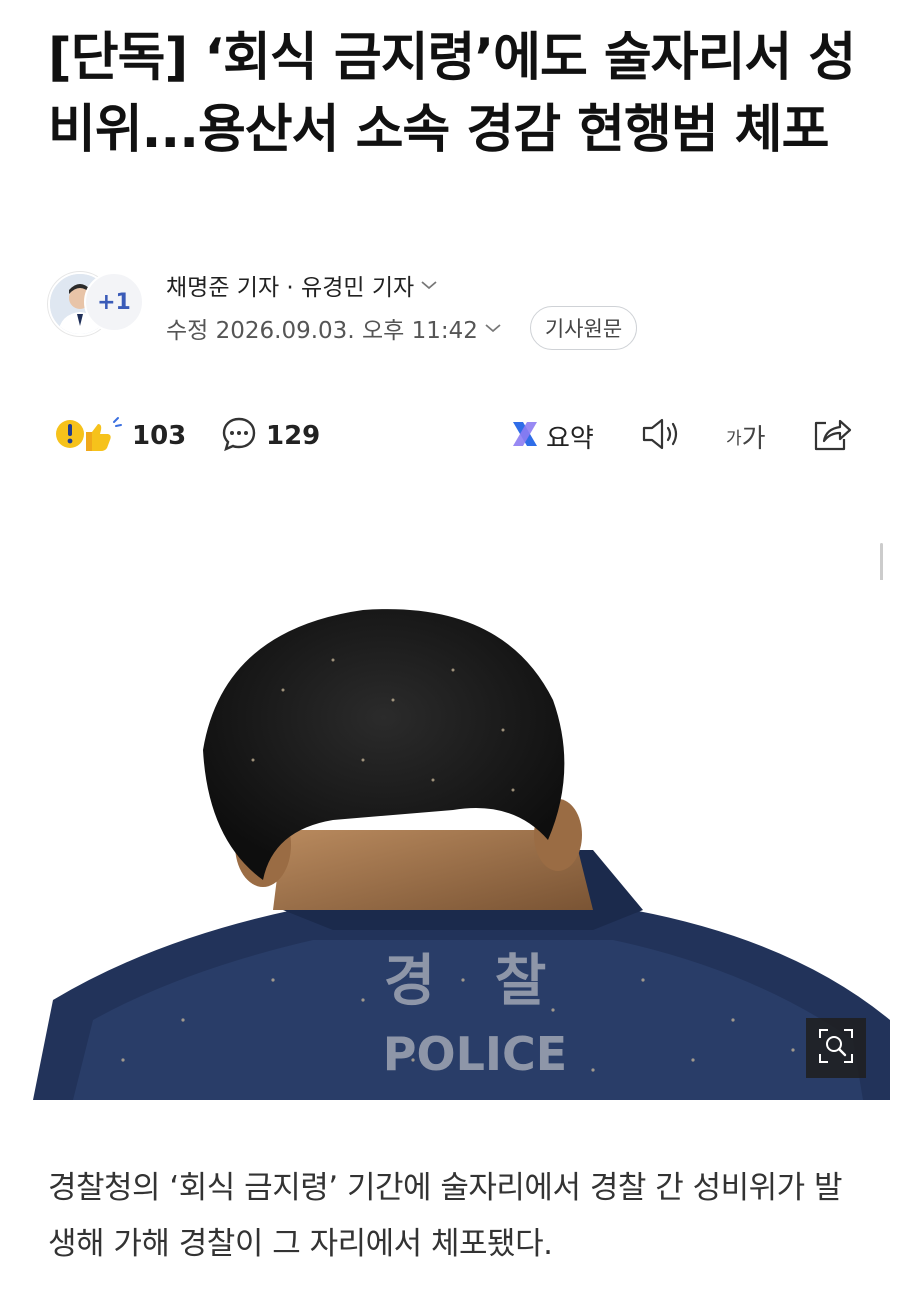 The height and width of the screenshot is (1297, 900). I want to click on reaction-button: 103, so click(120, 436).